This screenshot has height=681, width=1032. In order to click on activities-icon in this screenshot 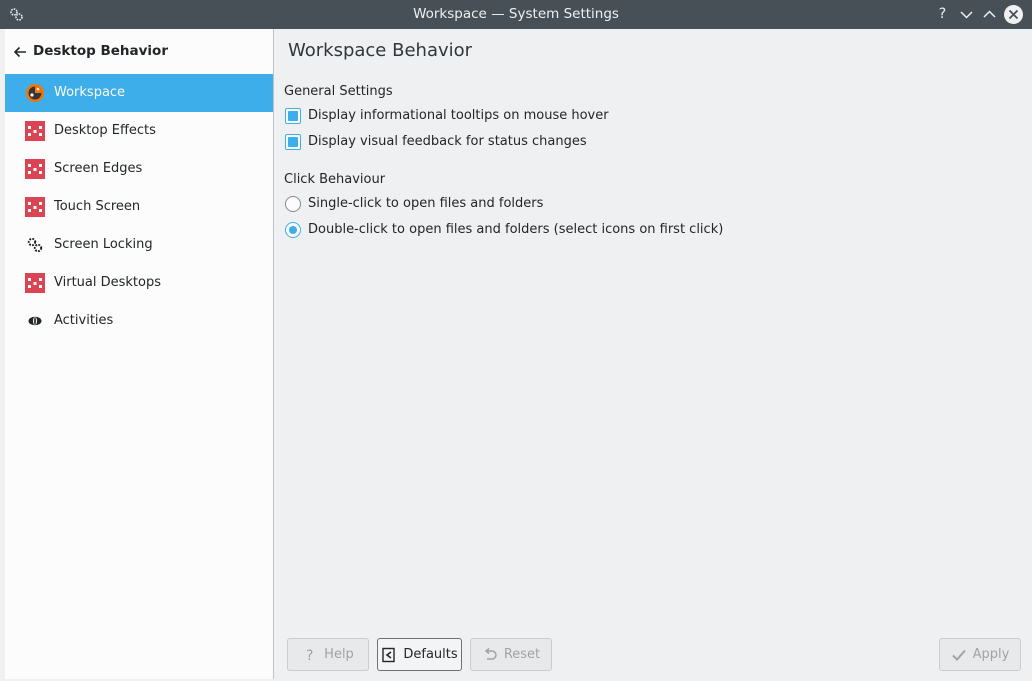, I will do `click(35, 321)`.